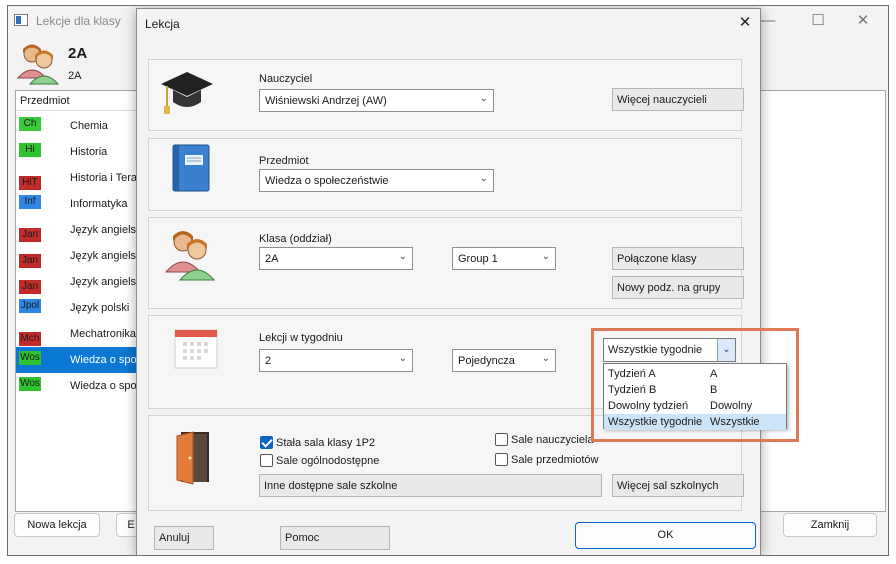 The height and width of the screenshot is (564, 896). Describe the element at coordinates (486, 361) in the screenshot. I see `lesson-type-value: Pojedyncza` at that location.